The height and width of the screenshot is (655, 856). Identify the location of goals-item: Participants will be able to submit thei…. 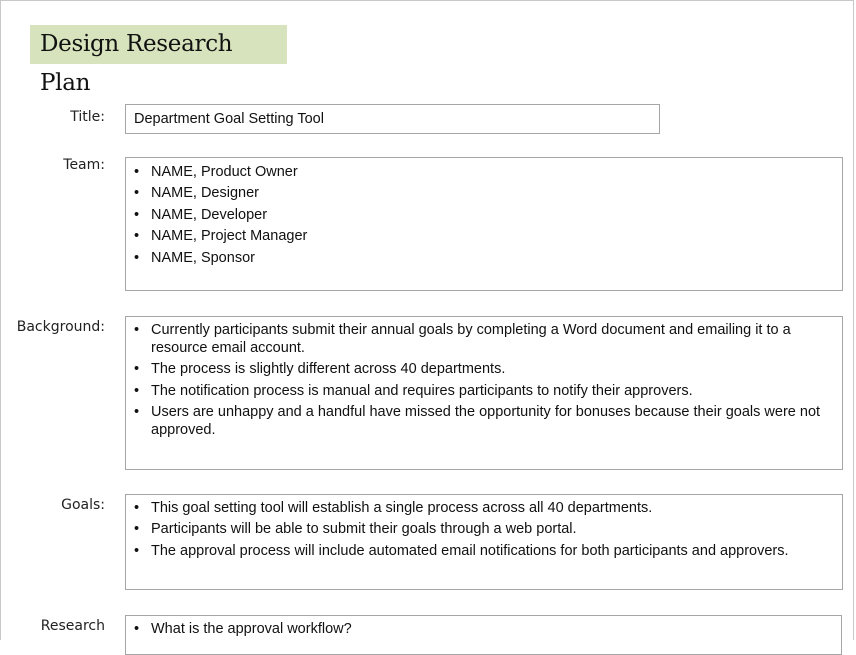
(481, 529).